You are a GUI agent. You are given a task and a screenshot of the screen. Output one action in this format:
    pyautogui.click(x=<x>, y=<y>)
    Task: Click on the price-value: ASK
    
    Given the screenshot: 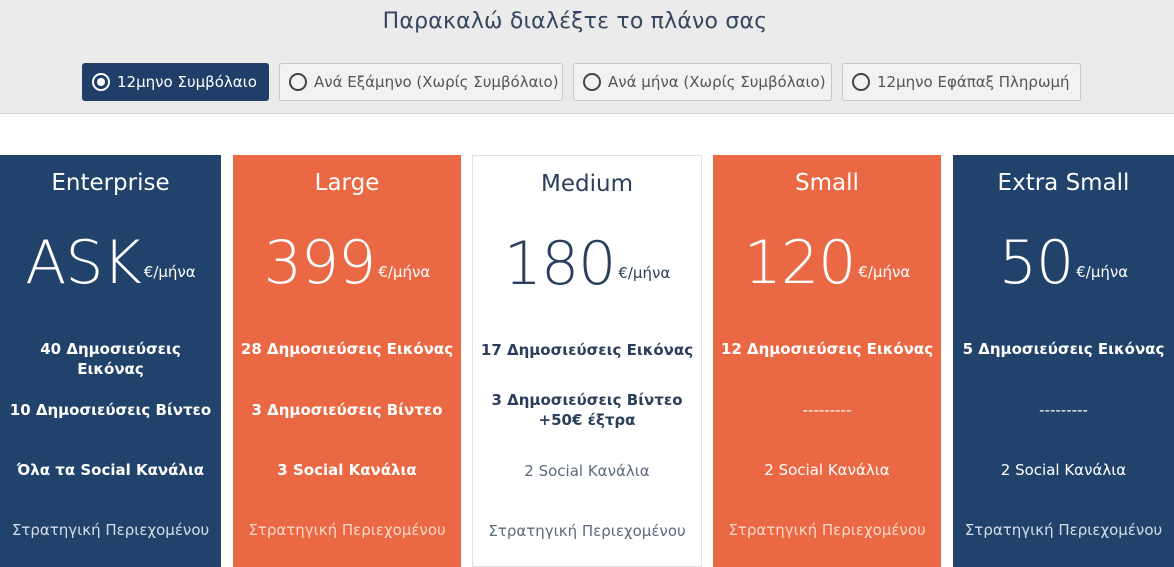 What is the action you would take?
    pyautogui.click(x=83, y=263)
    